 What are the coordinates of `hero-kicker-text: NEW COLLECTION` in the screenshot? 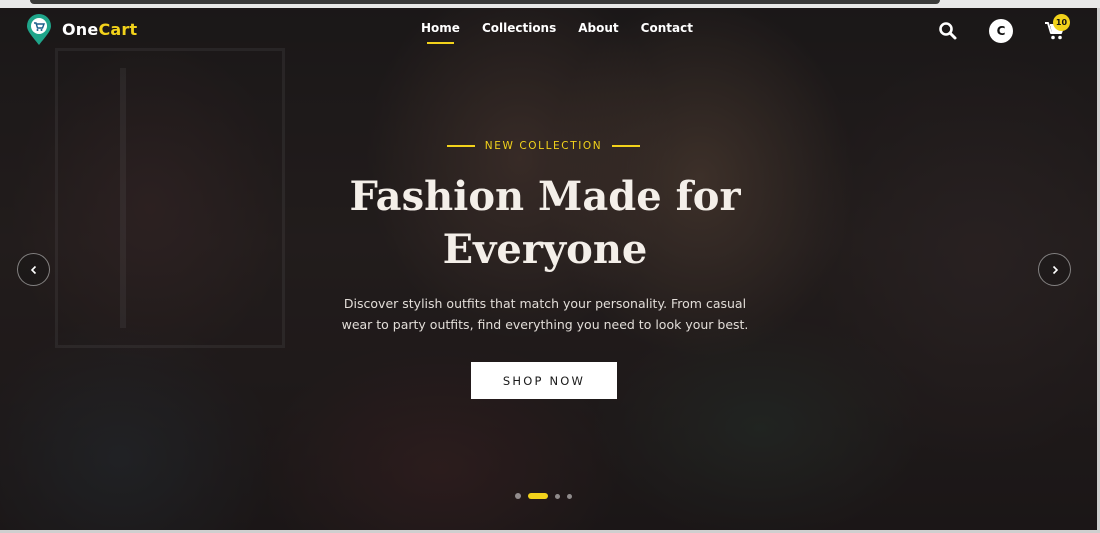 It's located at (543, 146).